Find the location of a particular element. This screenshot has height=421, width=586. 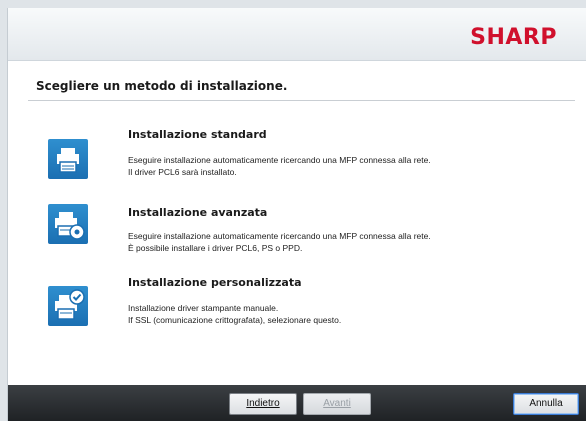

cancel-button: Annulla is located at coordinates (546, 404).